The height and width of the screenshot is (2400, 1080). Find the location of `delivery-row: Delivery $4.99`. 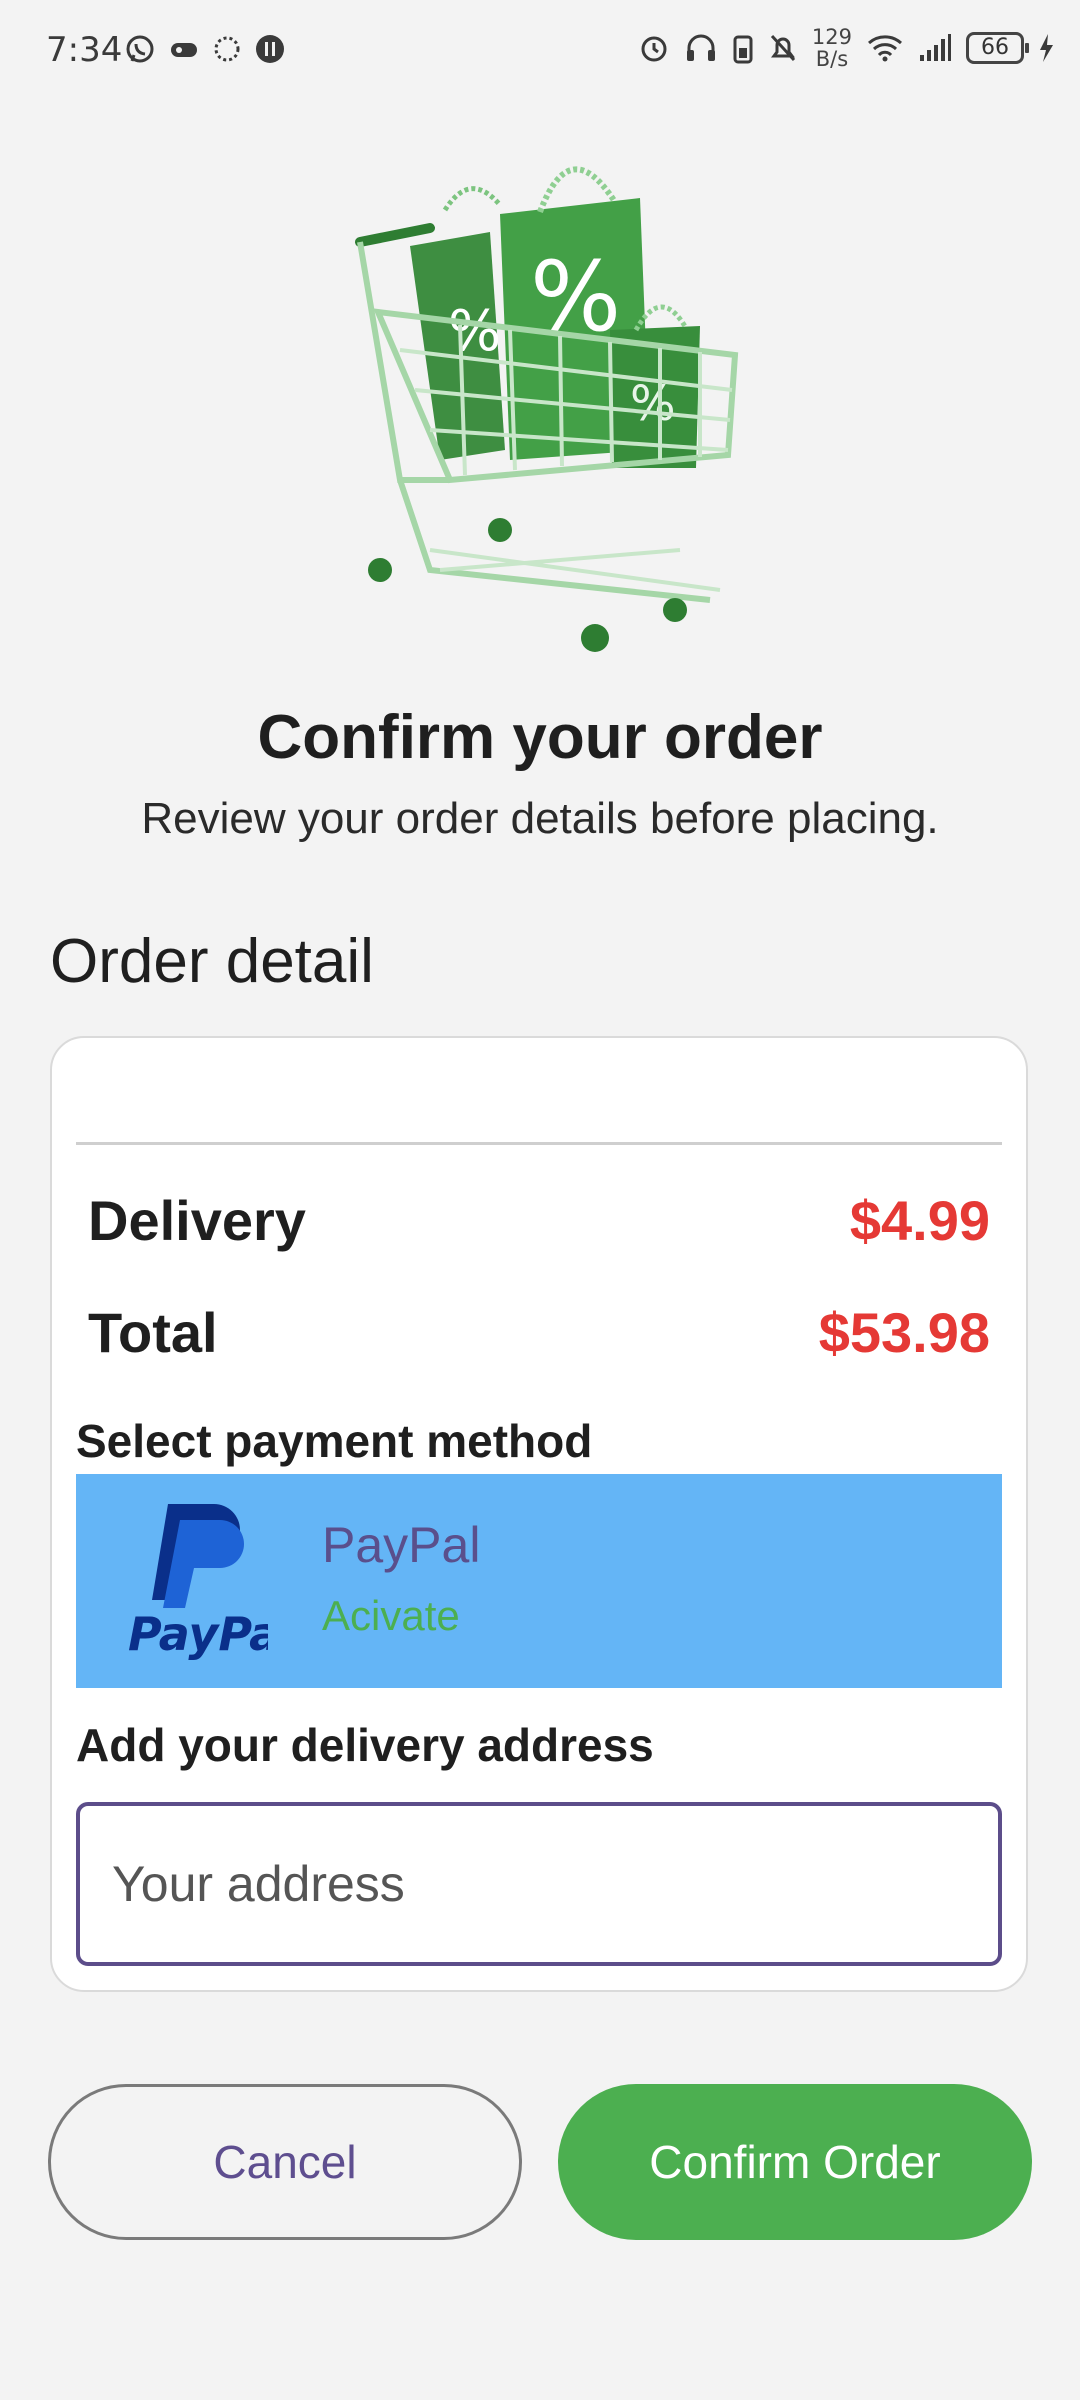

delivery-row: Delivery $4.99 is located at coordinates (539, 1220).